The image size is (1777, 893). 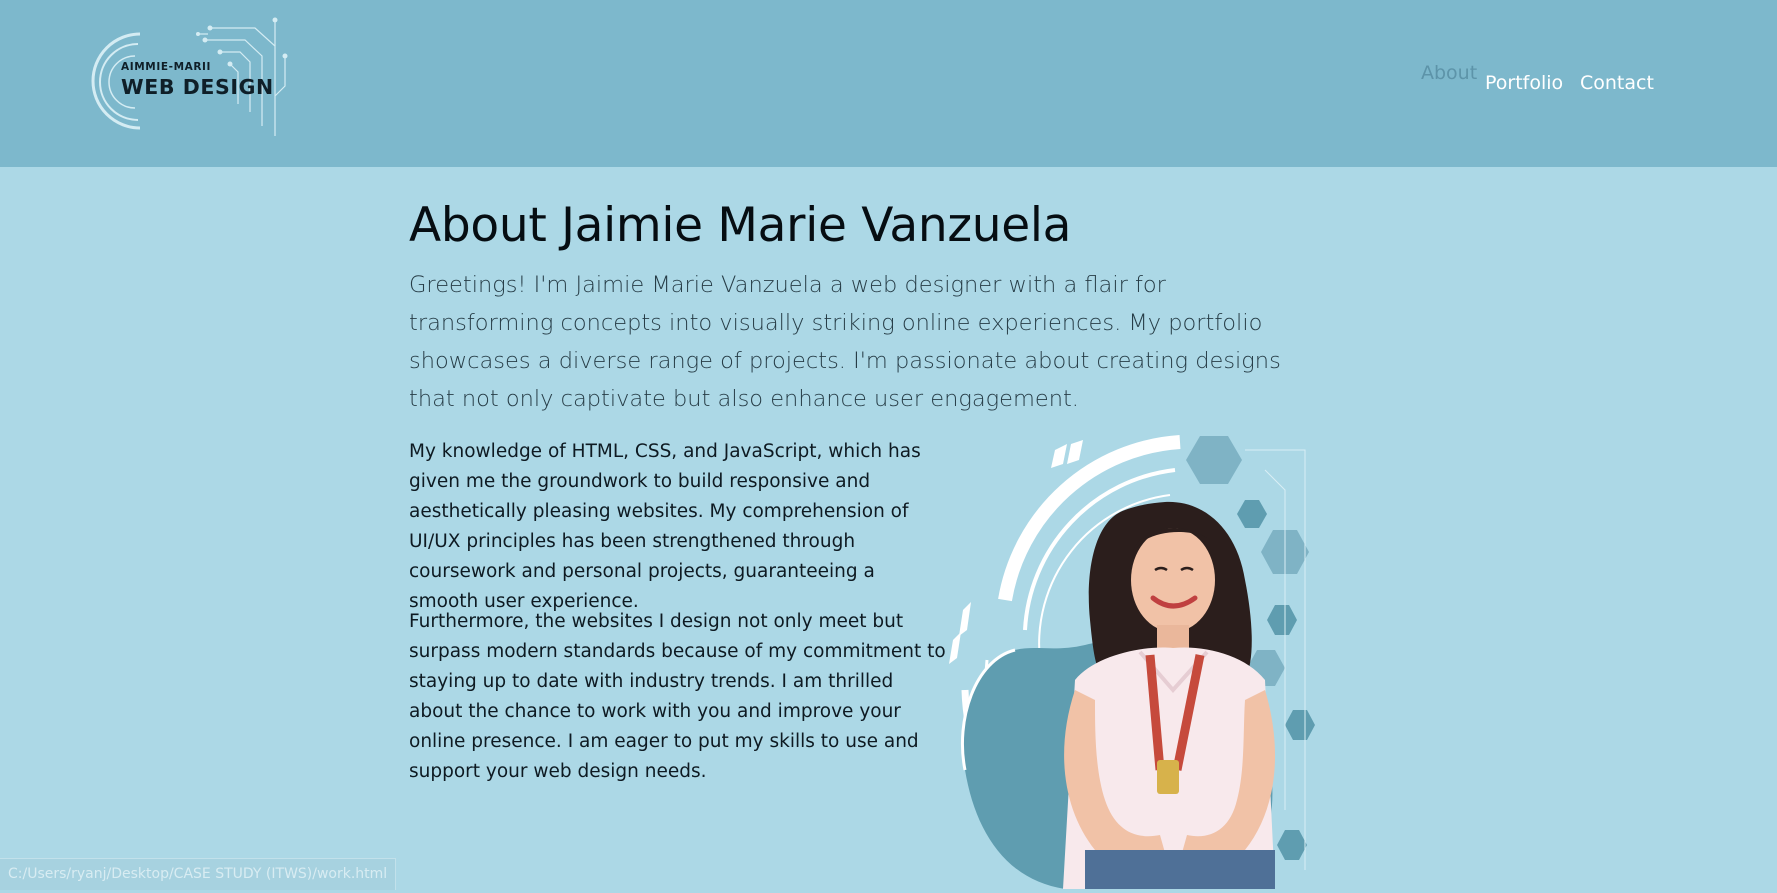 I want to click on main-nav: About Portfolio Contact, so click(x=1560, y=80).